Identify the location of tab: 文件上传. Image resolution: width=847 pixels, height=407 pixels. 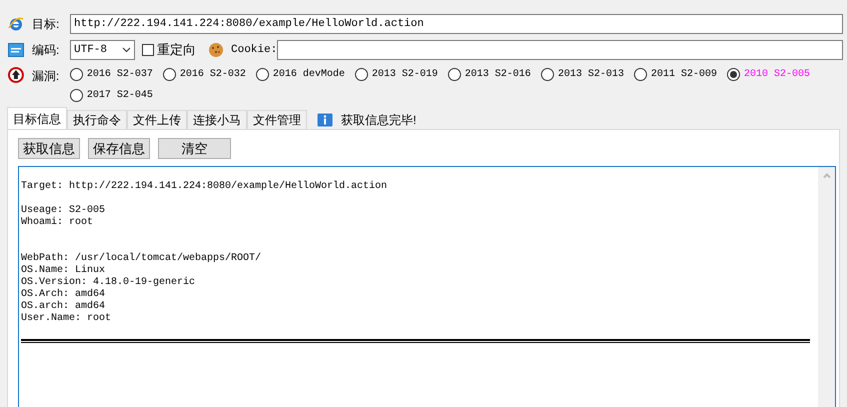
(157, 119).